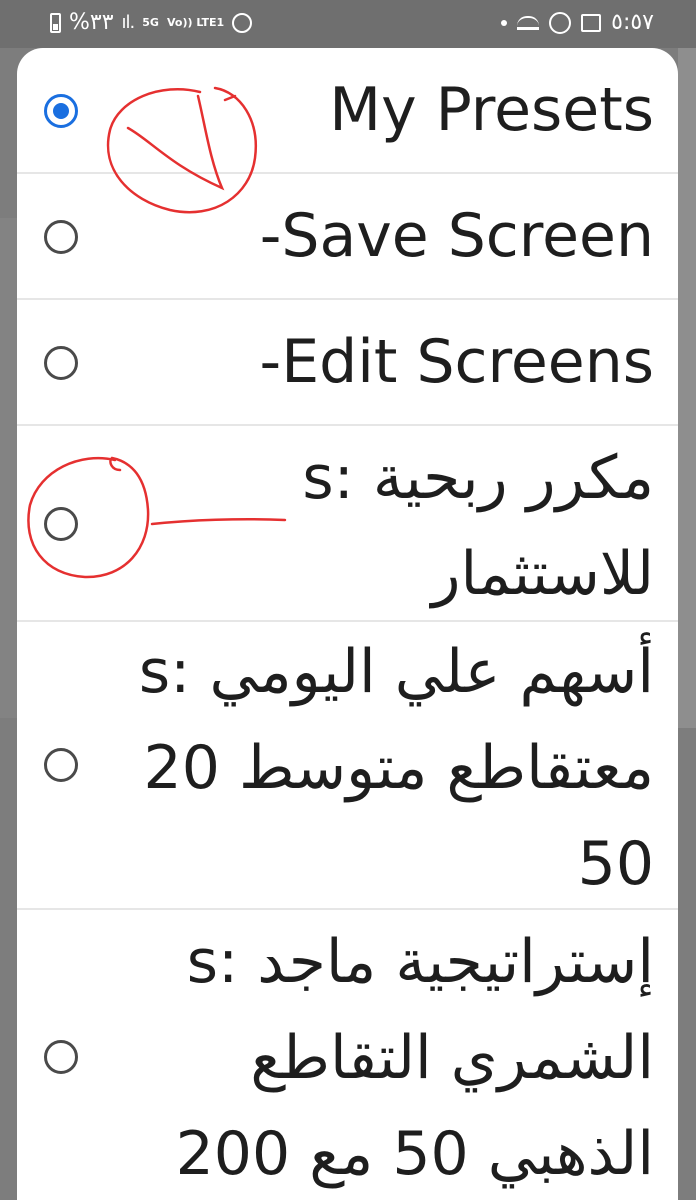  What do you see at coordinates (632, 22) in the screenshot?
I see `clock: ٥:٥٧` at bounding box center [632, 22].